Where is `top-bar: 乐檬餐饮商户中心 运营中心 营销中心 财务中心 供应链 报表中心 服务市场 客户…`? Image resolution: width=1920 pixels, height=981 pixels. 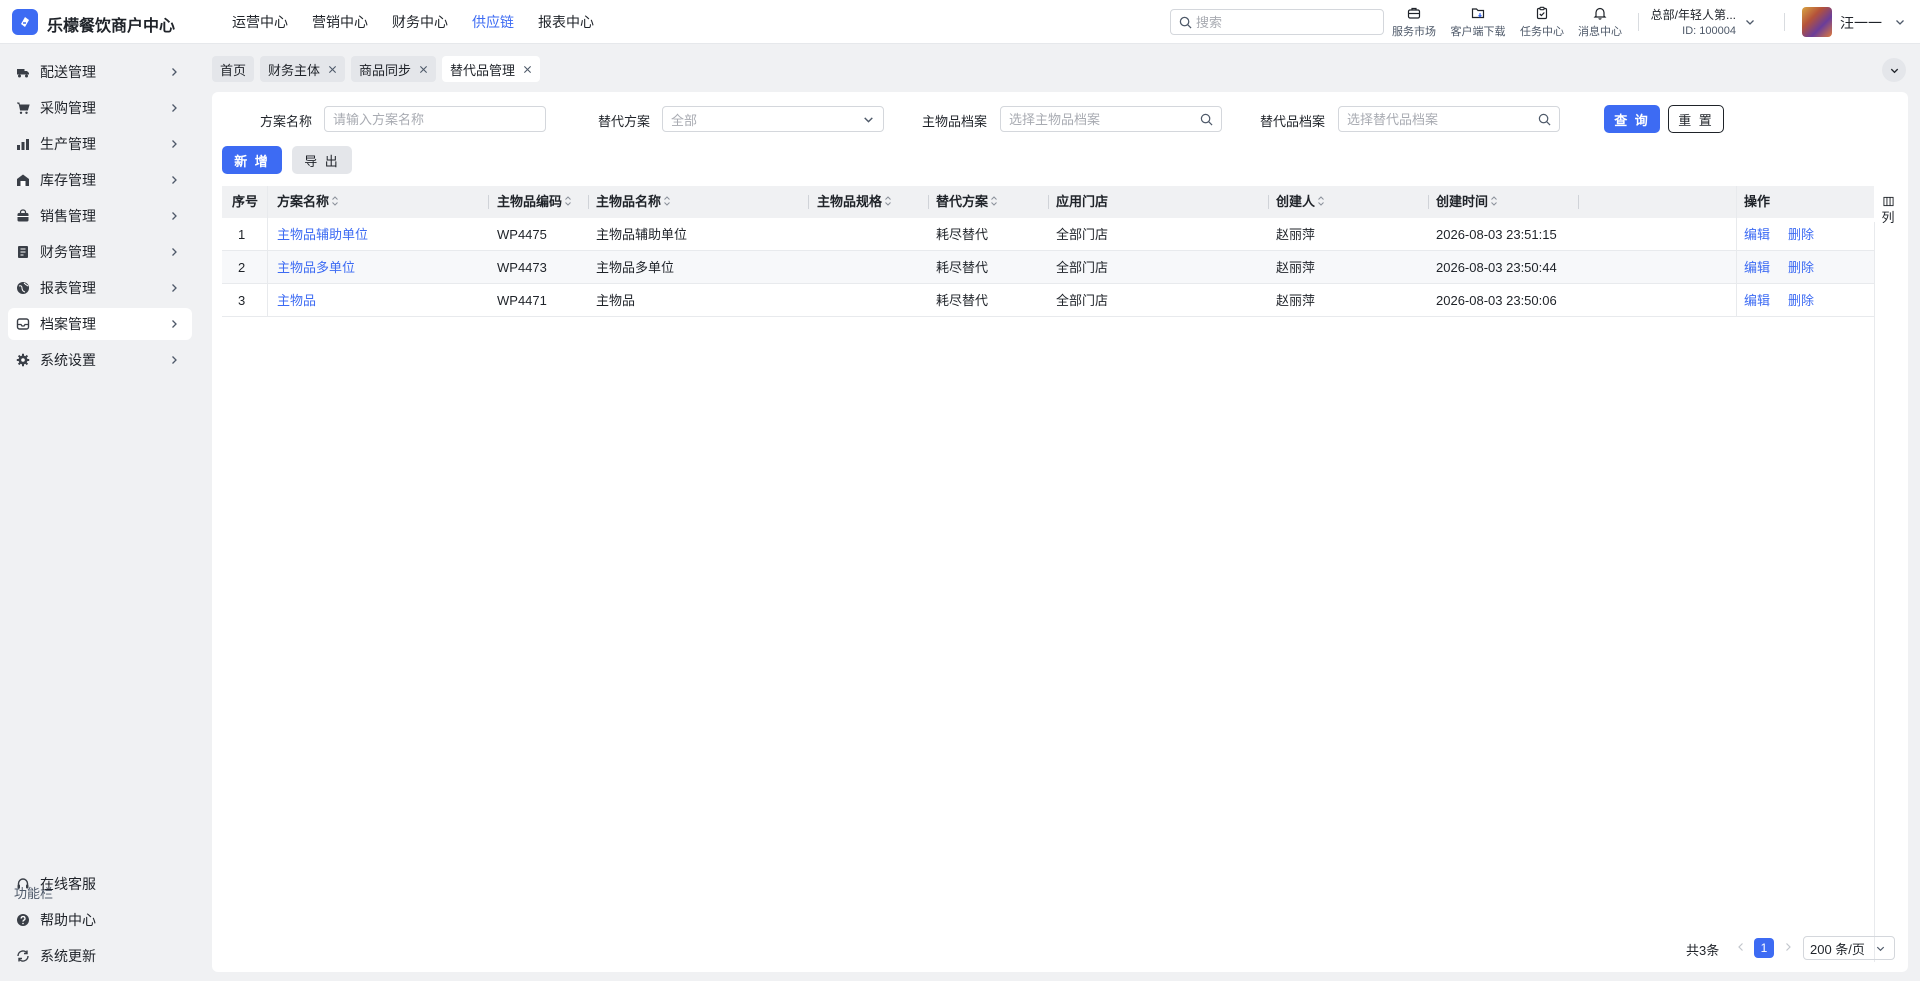 top-bar: 乐檬餐饮商户中心 运营中心 营销中心 财务中心 供应链 报表中心 服务市场 客户… is located at coordinates (960, 22).